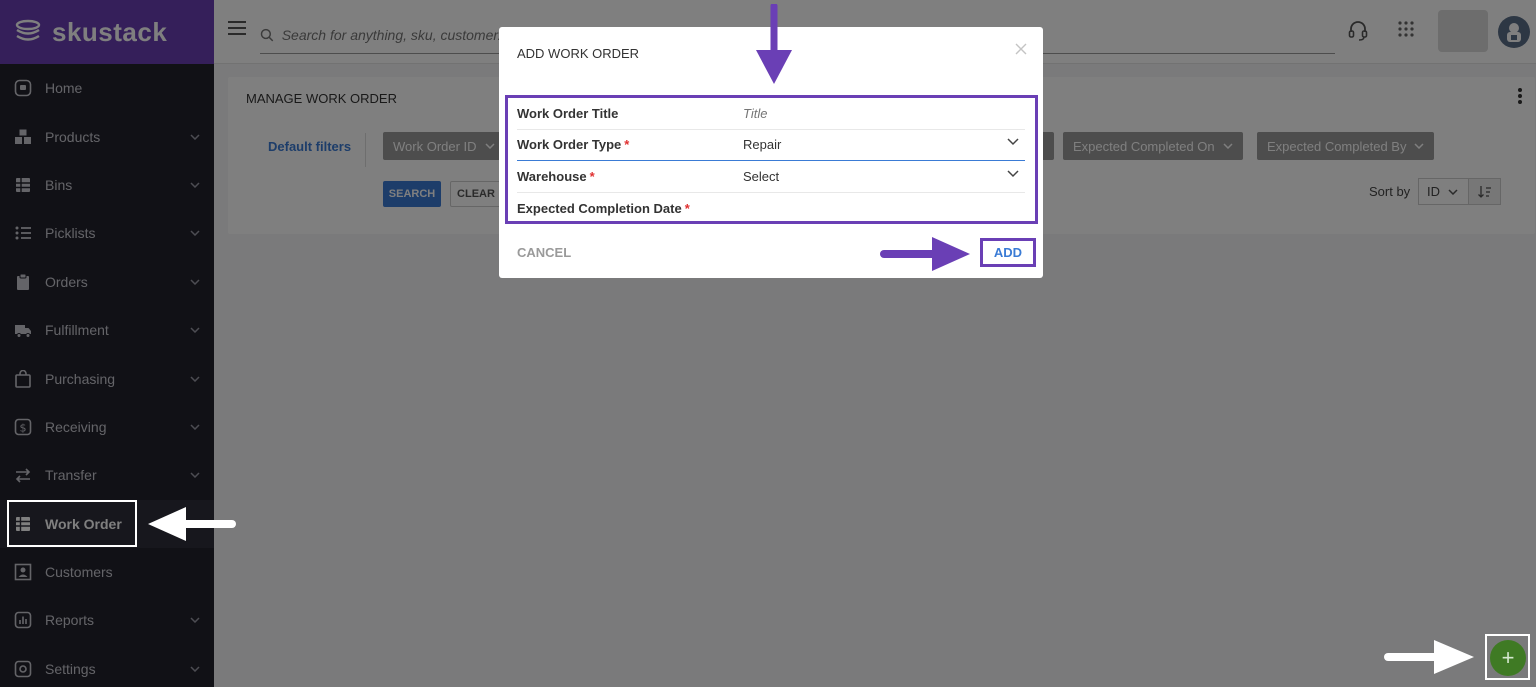  Describe the element at coordinates (884, 176) in the screenshot. I see `warehouse-select: Select` at that location.